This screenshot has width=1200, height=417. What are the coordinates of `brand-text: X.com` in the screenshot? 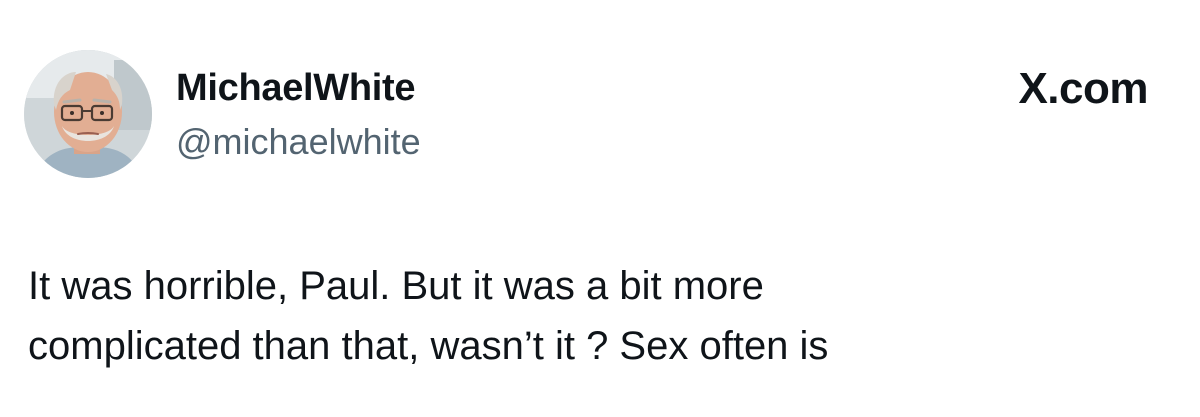 It's located at (1083, 88).